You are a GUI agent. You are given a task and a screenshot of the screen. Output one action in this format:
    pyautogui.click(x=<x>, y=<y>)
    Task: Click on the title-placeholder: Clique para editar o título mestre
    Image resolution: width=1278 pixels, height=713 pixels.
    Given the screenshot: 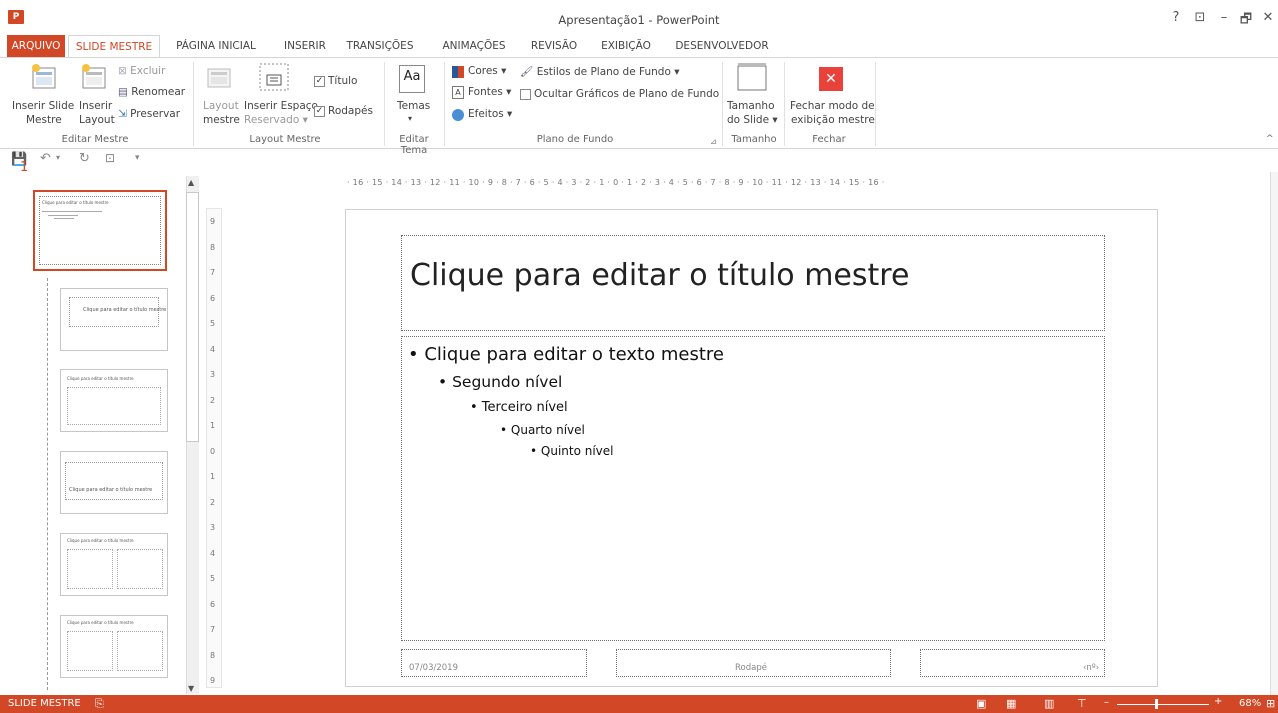 What is the action you would take?
    pyautogui.click(x=753, y=283)
    